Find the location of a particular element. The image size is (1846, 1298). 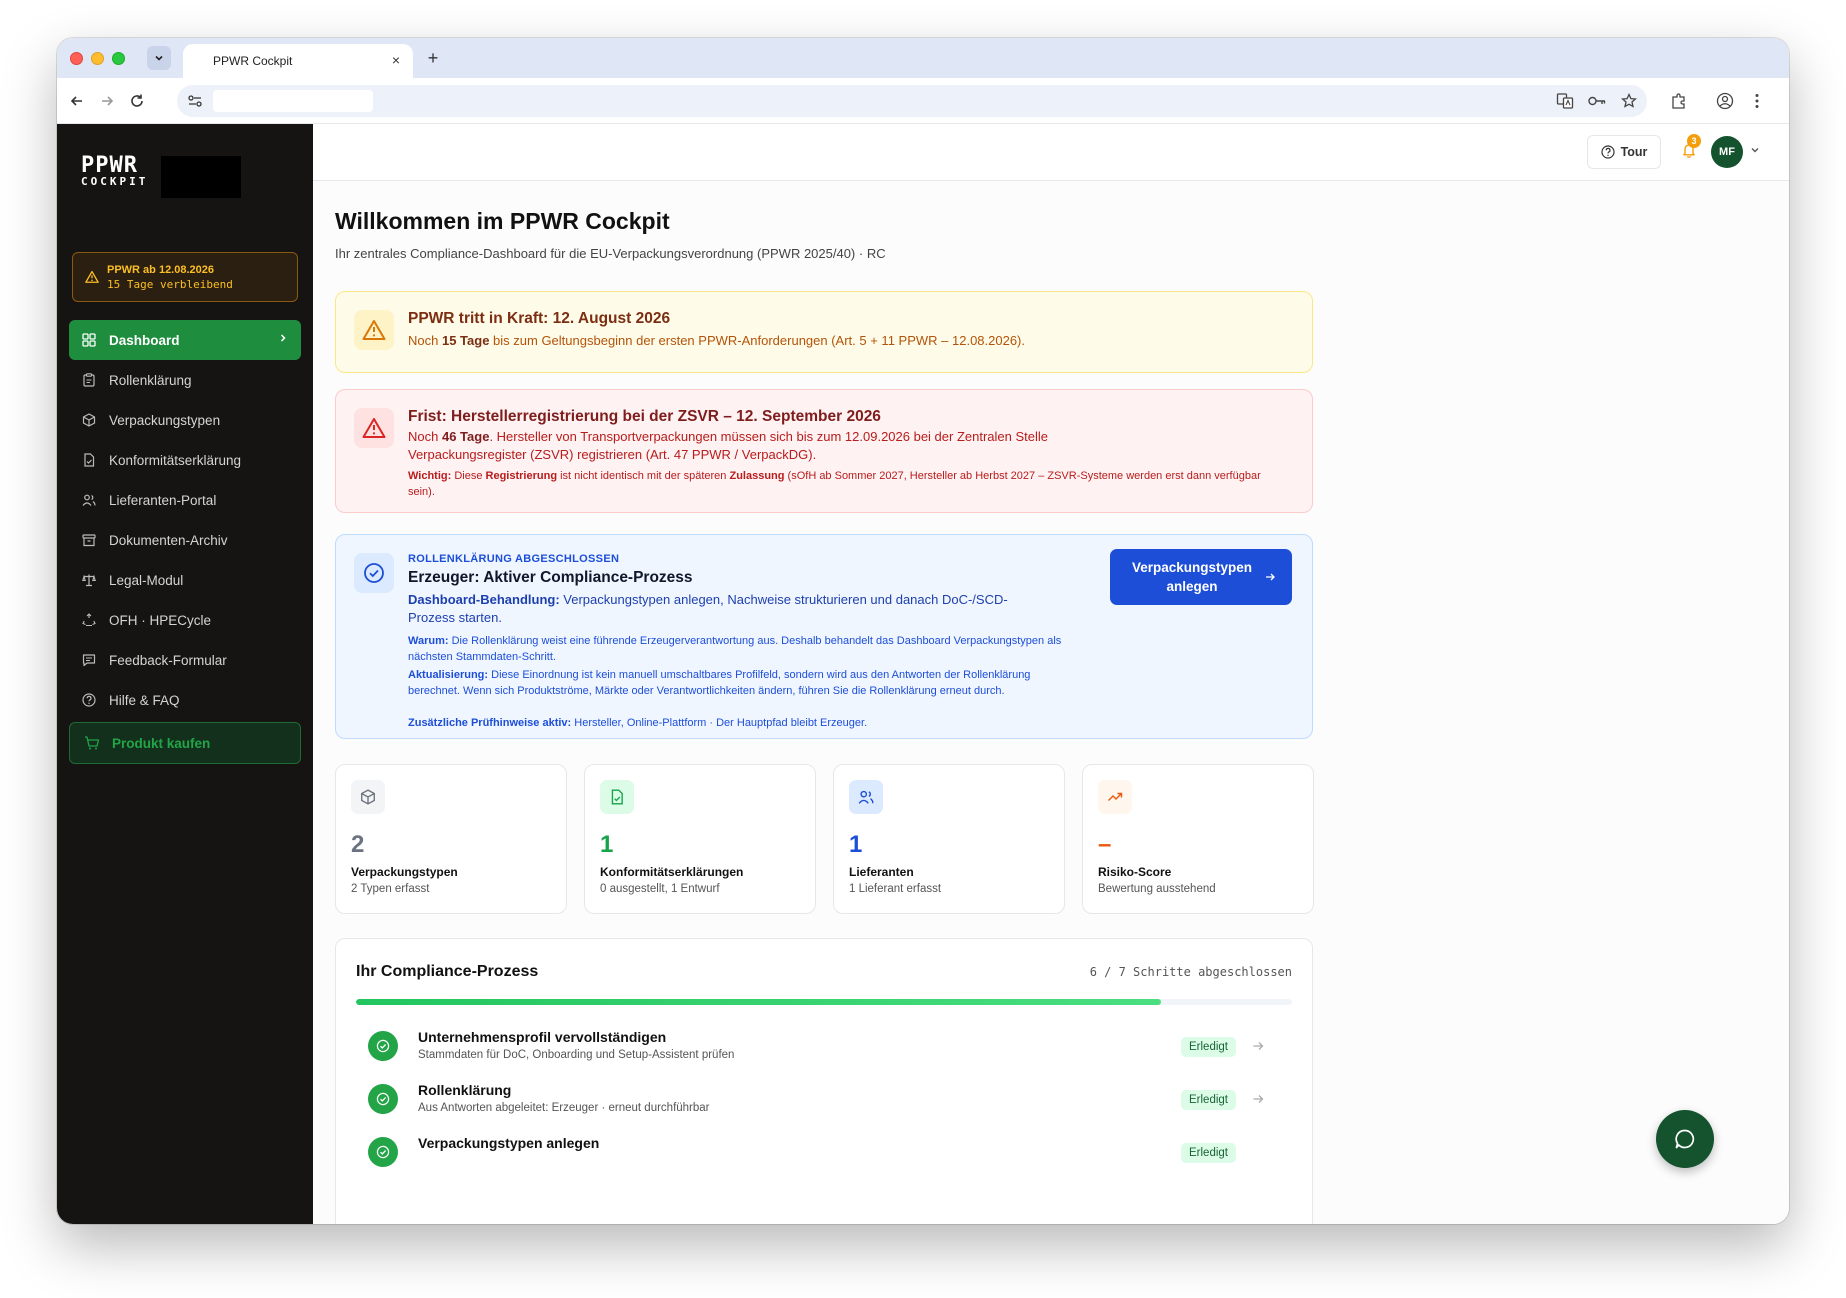

logo-line-1: PPWR is located at coordinates (109, 165).